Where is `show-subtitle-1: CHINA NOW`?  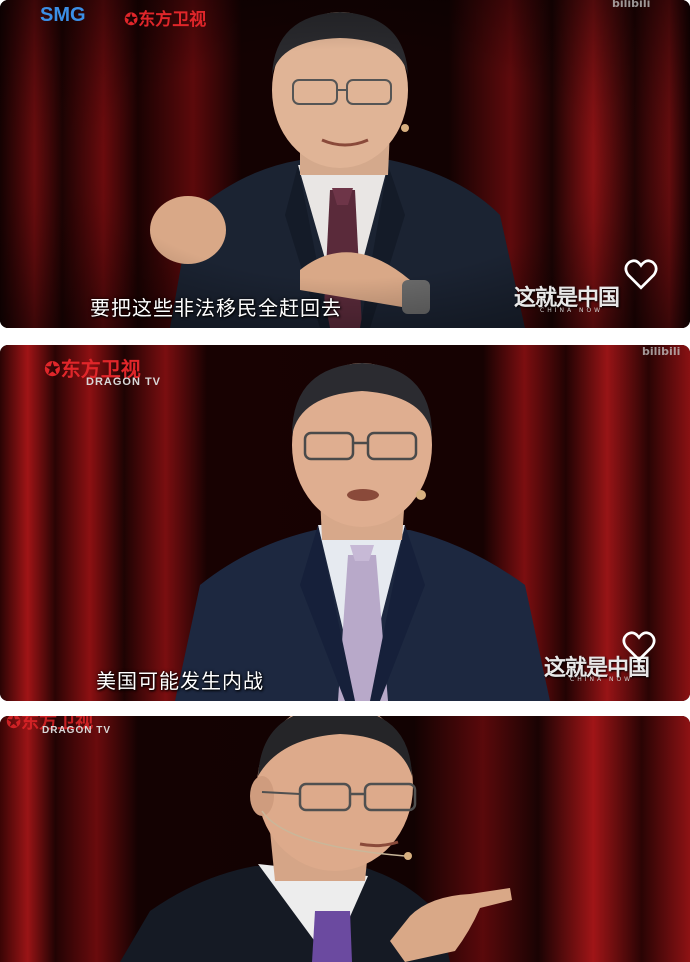
show-subtitle-1: CHINA NOW is located at coordinates (572, 310).